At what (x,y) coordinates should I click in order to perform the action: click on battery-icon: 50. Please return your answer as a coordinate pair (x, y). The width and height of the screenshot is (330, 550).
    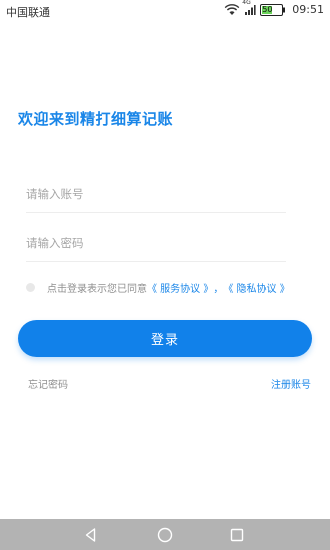
    Looking at the image, I should click on (273, 9).